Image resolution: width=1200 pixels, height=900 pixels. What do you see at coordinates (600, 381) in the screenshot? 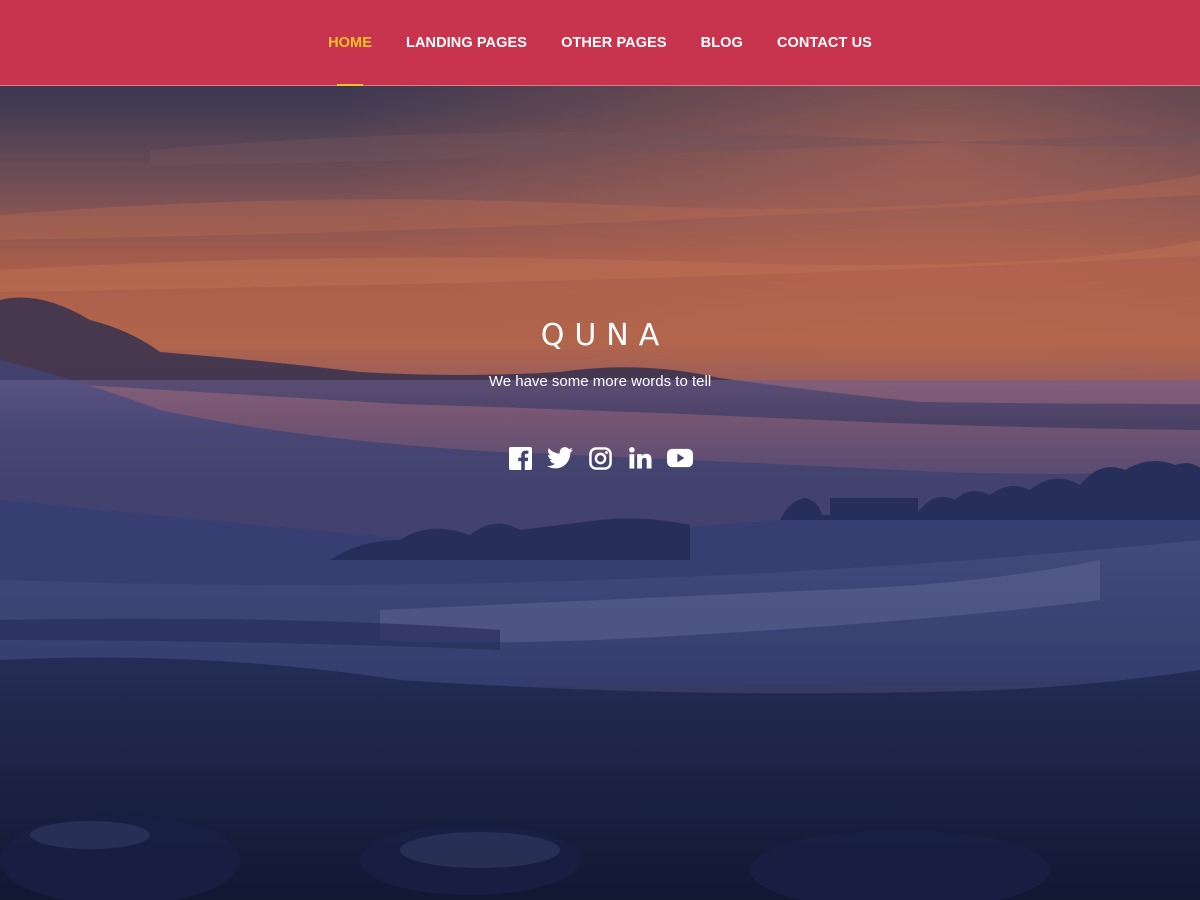
I see `hero-tagline: We have some more words to tell` at bounding box center [600, 381].